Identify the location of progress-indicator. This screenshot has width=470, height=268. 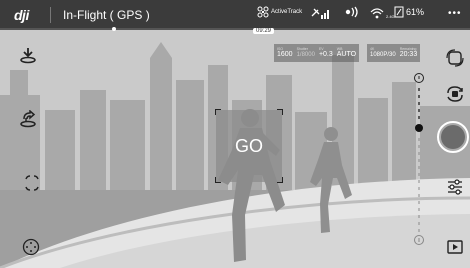
(114, 29).